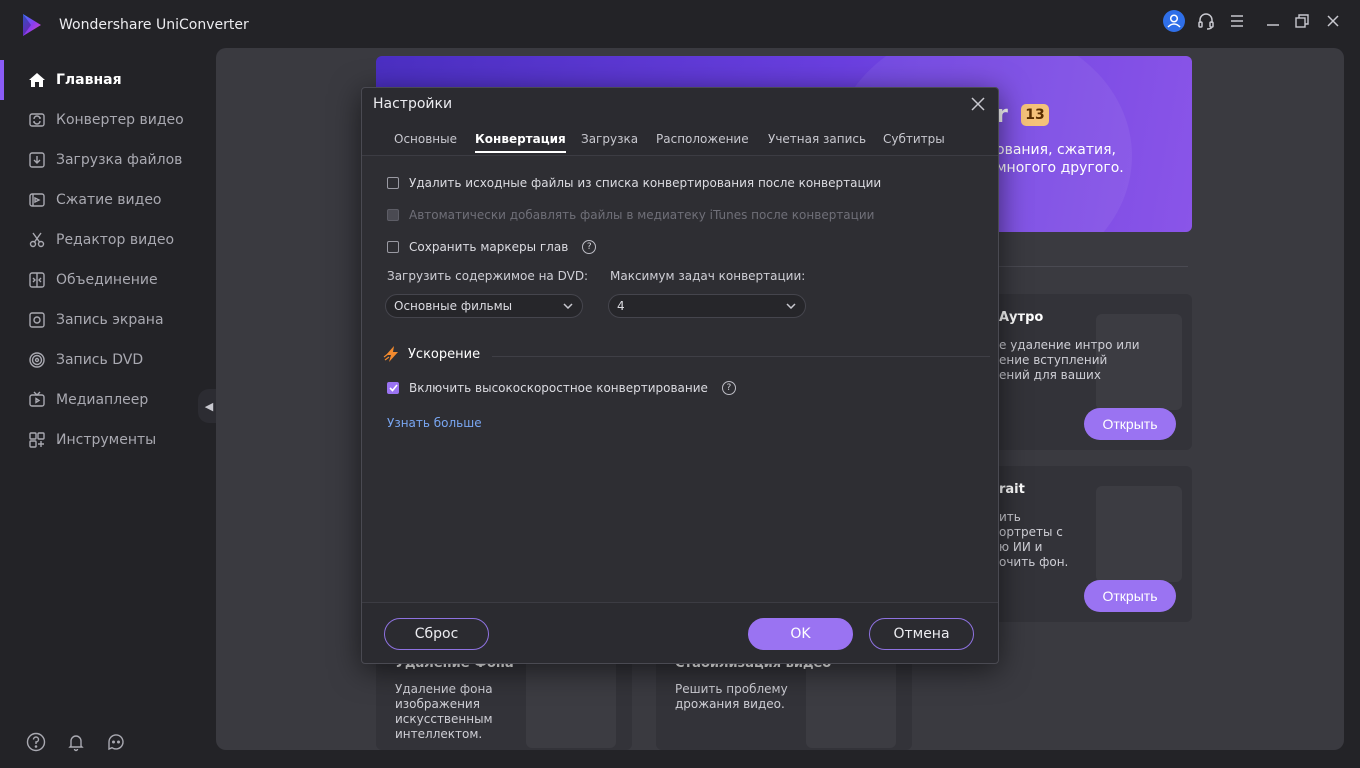 The image size is (1360, 768). What do you see at coordinates (741, 356) in the screenshot?
I see `section-divider` at bounding box center [741, 356].